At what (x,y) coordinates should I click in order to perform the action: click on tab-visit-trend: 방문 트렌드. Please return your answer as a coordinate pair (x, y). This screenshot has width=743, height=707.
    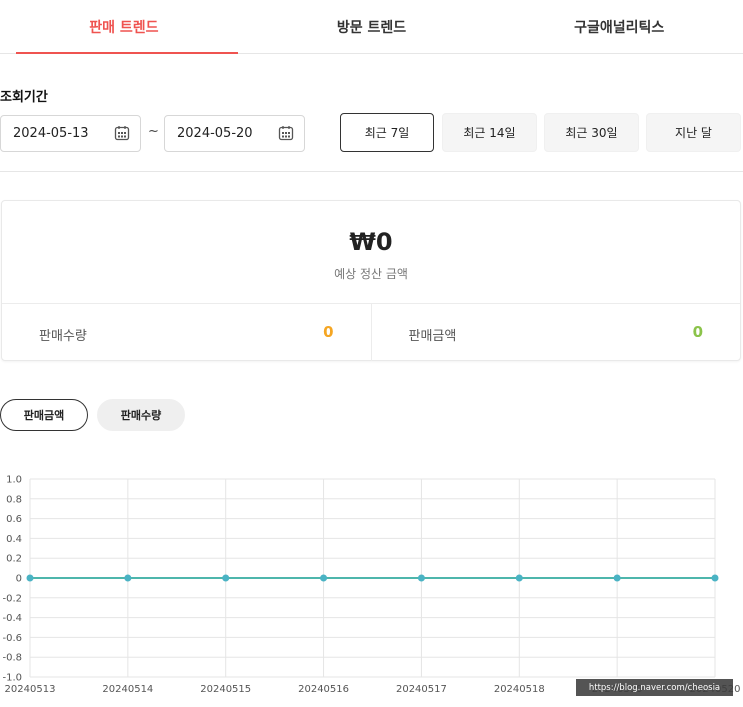
    Looking at the image, I should click on (372, 26).